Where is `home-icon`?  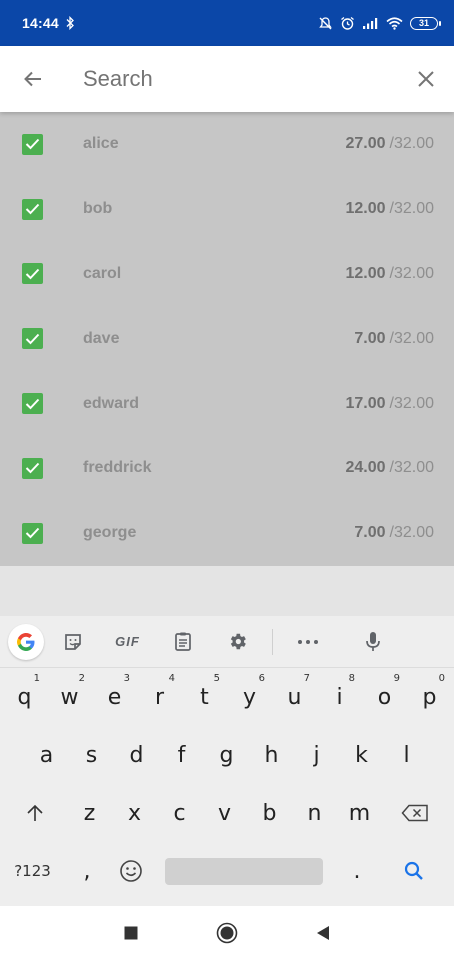
home-icon is located at coordinates (227, 933).